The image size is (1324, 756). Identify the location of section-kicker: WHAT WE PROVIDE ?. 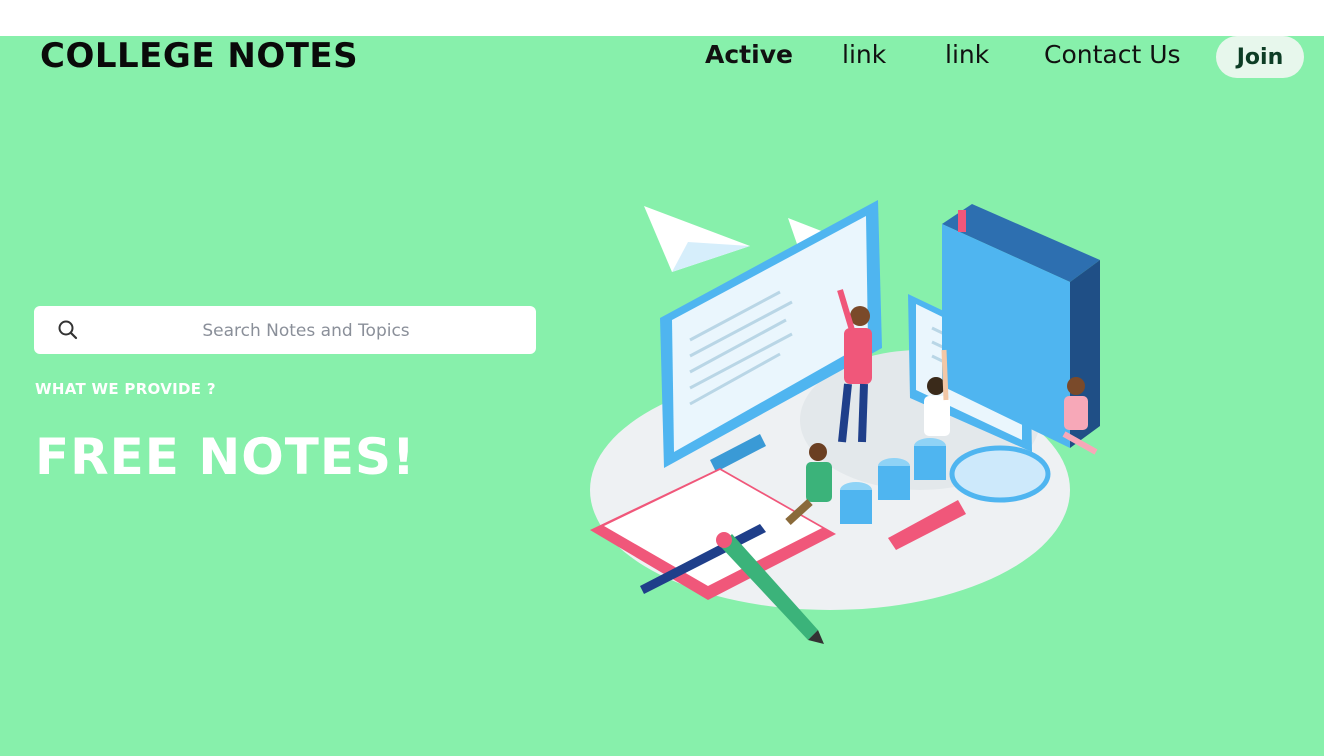
(125, 389).